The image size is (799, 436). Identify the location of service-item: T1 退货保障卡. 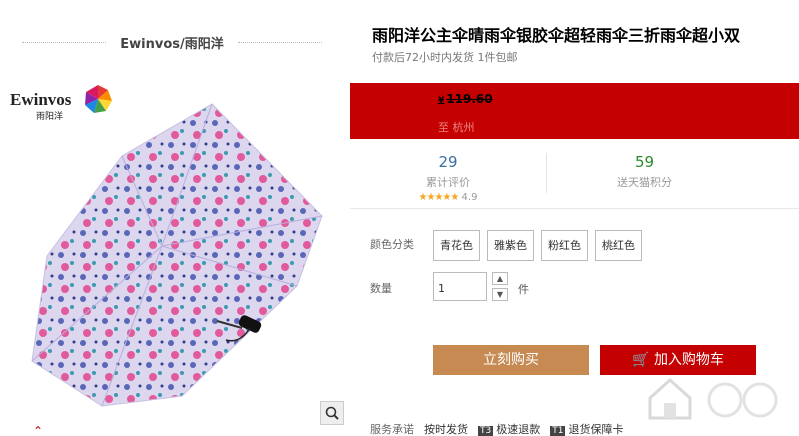
(586, 428).